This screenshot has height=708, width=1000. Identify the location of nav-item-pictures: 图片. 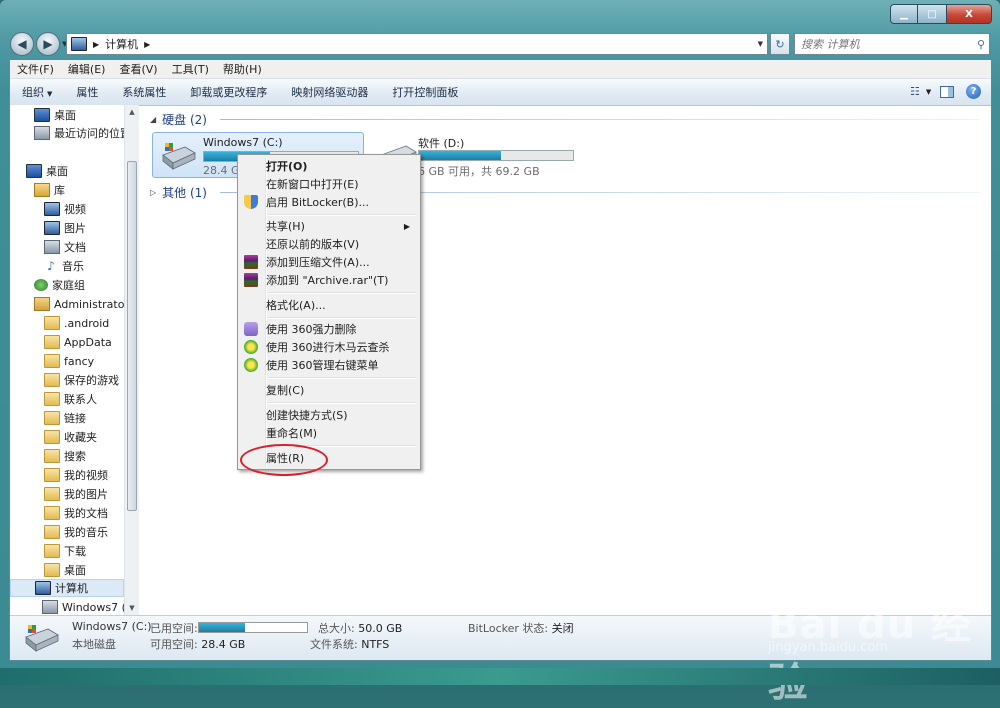
(65, 228).